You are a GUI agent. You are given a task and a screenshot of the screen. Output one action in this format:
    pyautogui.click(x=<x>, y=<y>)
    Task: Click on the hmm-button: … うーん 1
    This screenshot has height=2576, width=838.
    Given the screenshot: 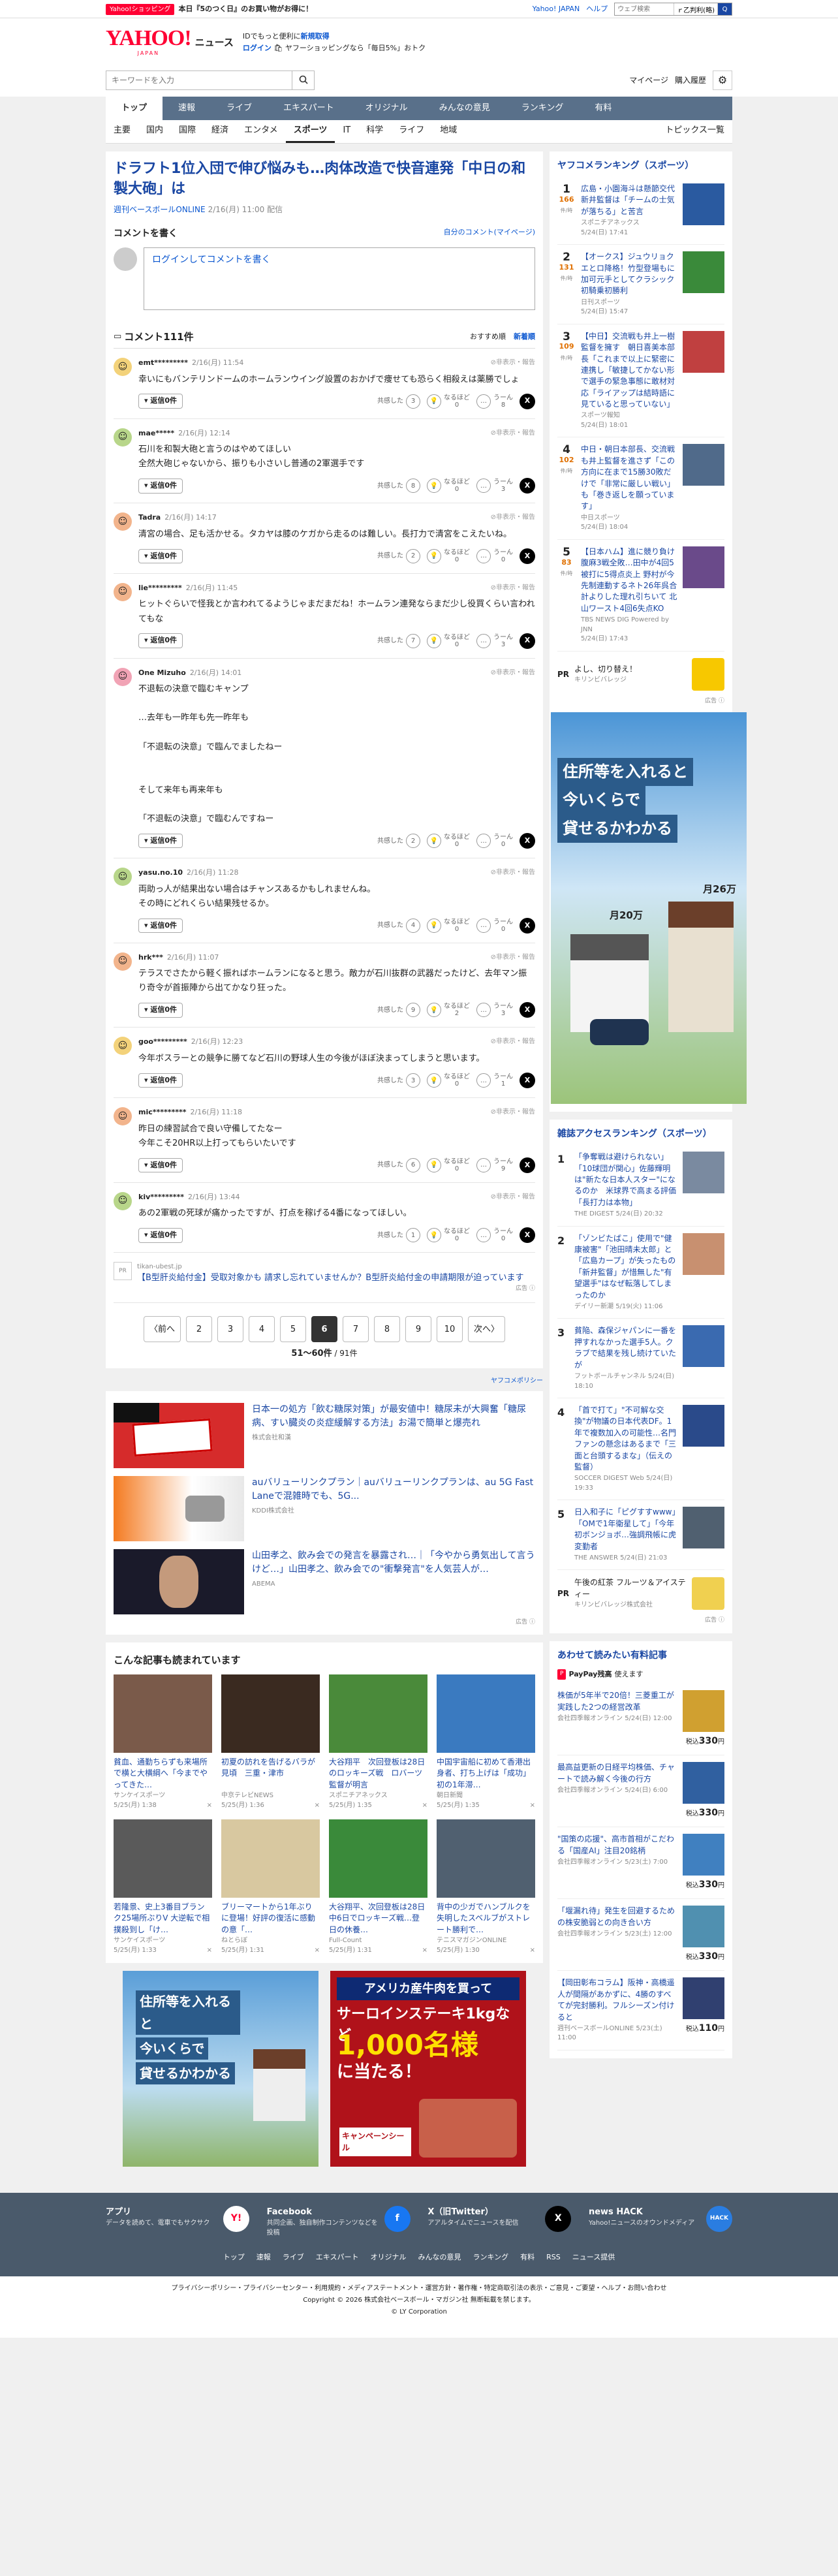 What is the action you would take?
    pyautogui.click(x=495, y=1080)
    